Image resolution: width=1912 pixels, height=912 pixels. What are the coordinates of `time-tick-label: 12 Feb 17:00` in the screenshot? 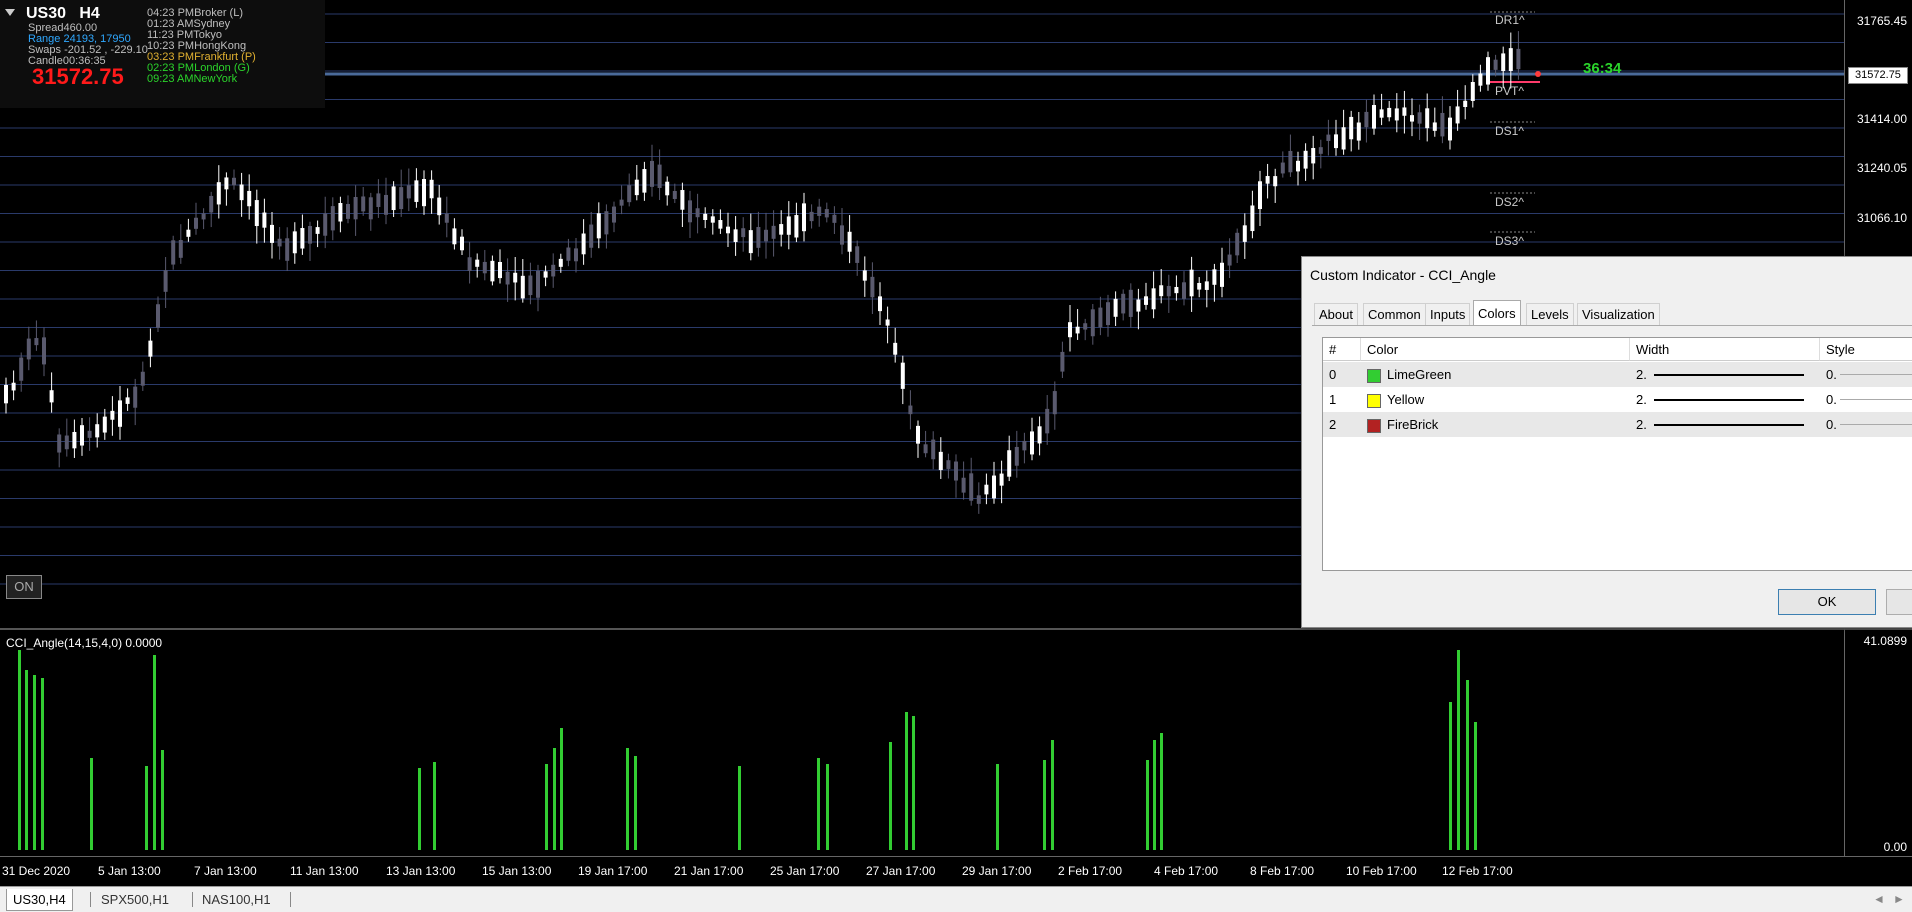 It's located at (1477, 871).